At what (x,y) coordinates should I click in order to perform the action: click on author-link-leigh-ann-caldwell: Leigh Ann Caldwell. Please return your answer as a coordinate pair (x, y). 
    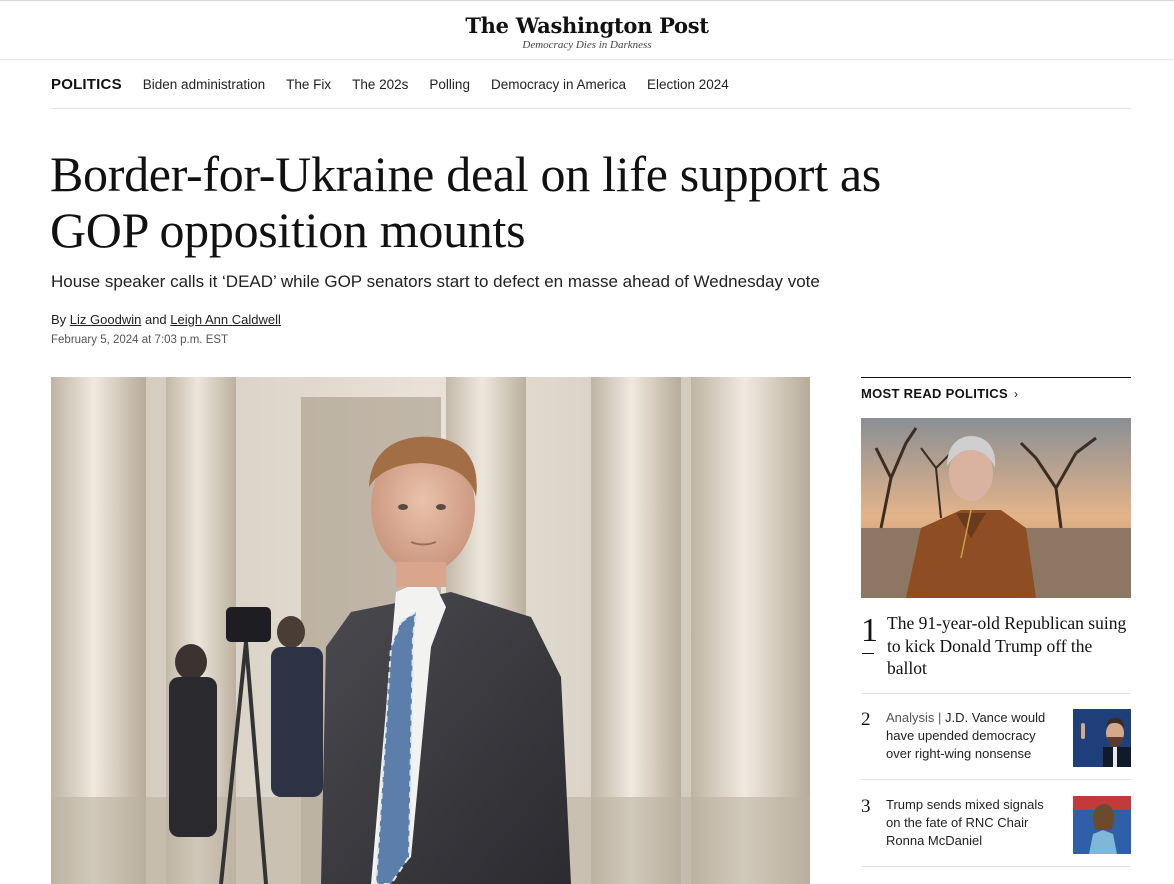
    Looking at the image, I should click on (225, 319).